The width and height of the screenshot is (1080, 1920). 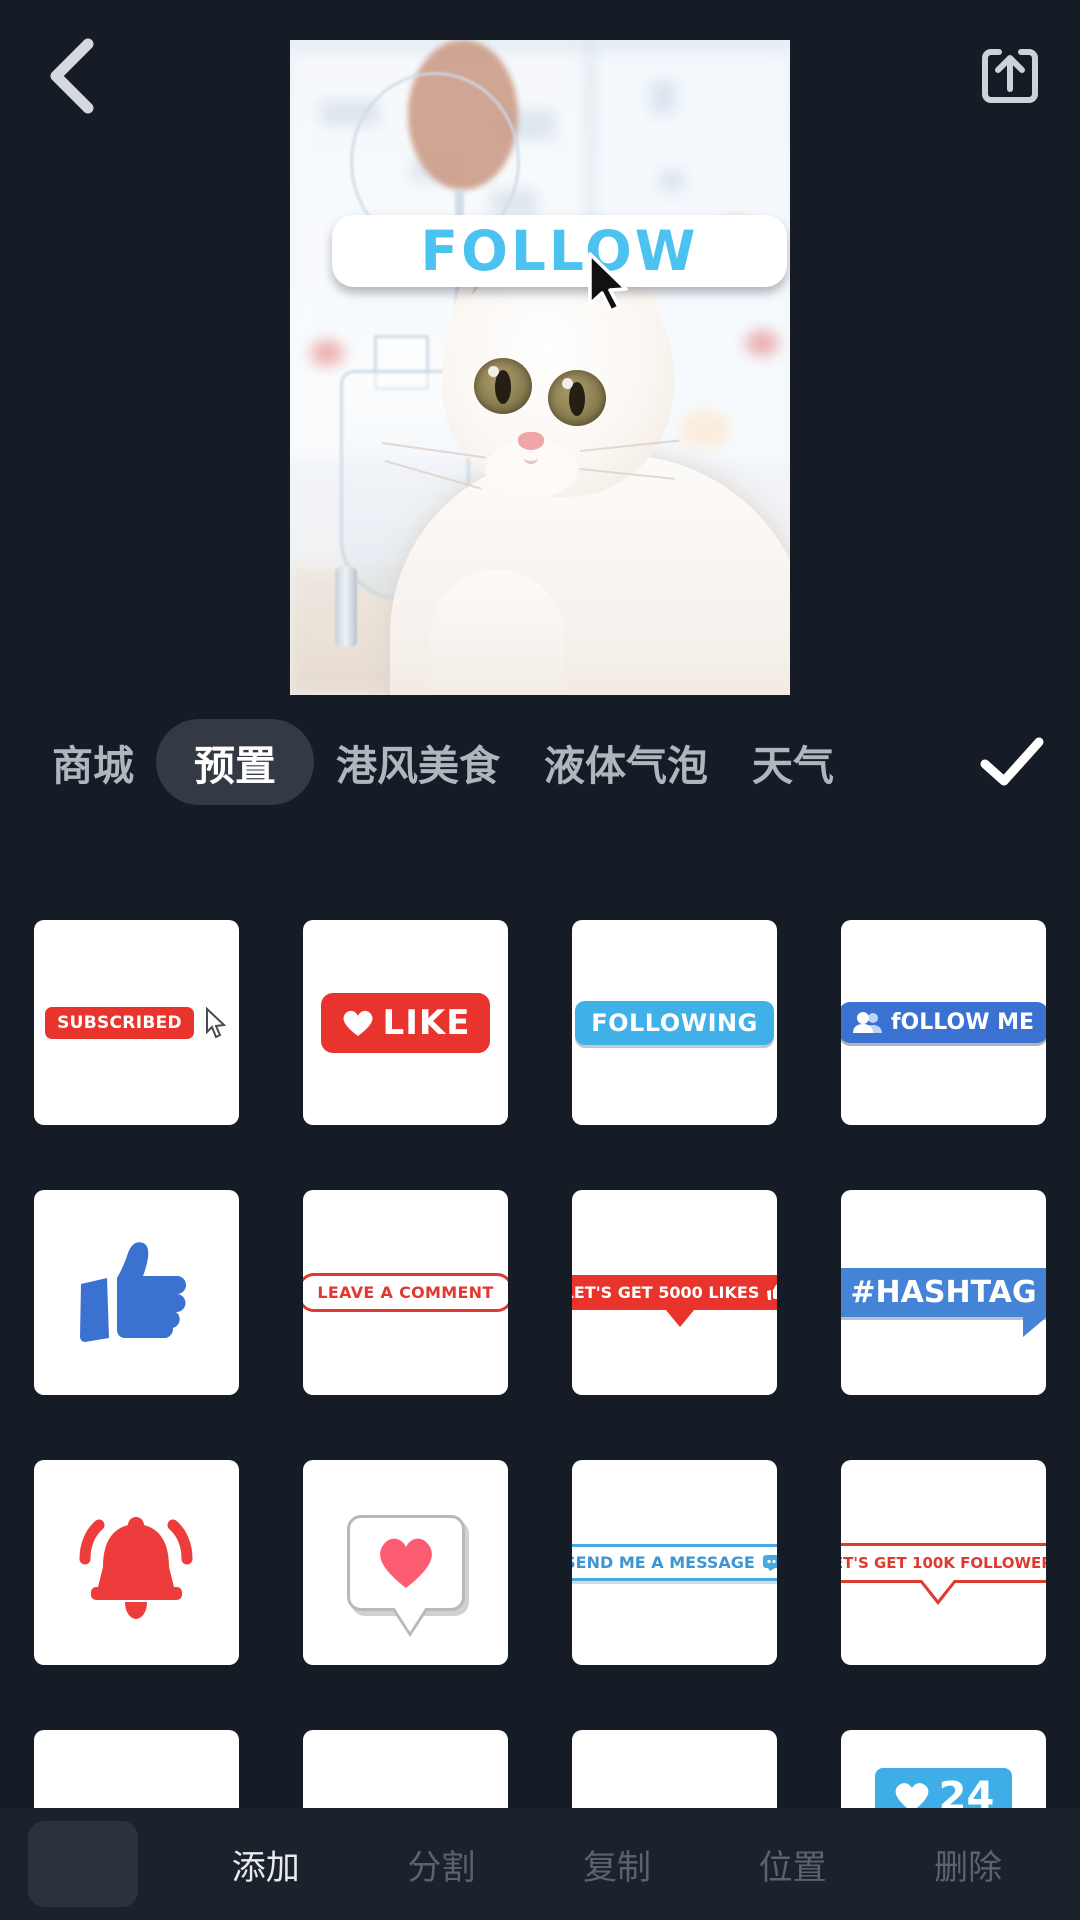 What do you see at coordinates (235, 762) in the screenshot?
I see `tab-preset: 预置` at bounding box center [235, 762].